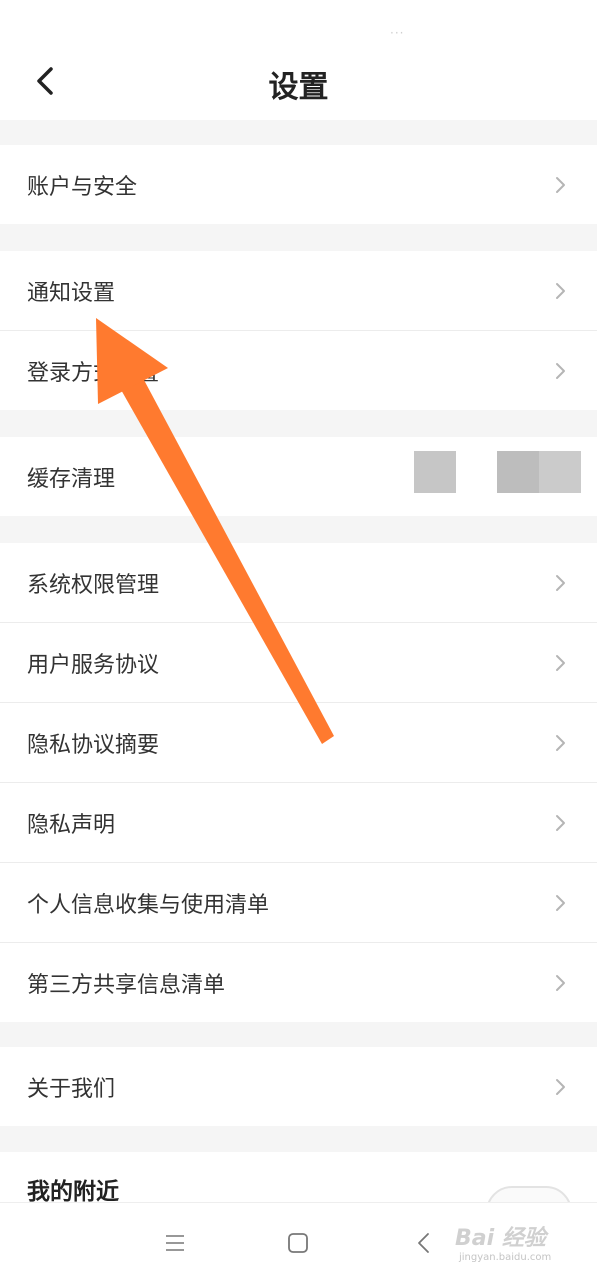 This screenshot has height=1281, width=597. I want to click on row-account-security: 账户与安全, so click(298, 184).